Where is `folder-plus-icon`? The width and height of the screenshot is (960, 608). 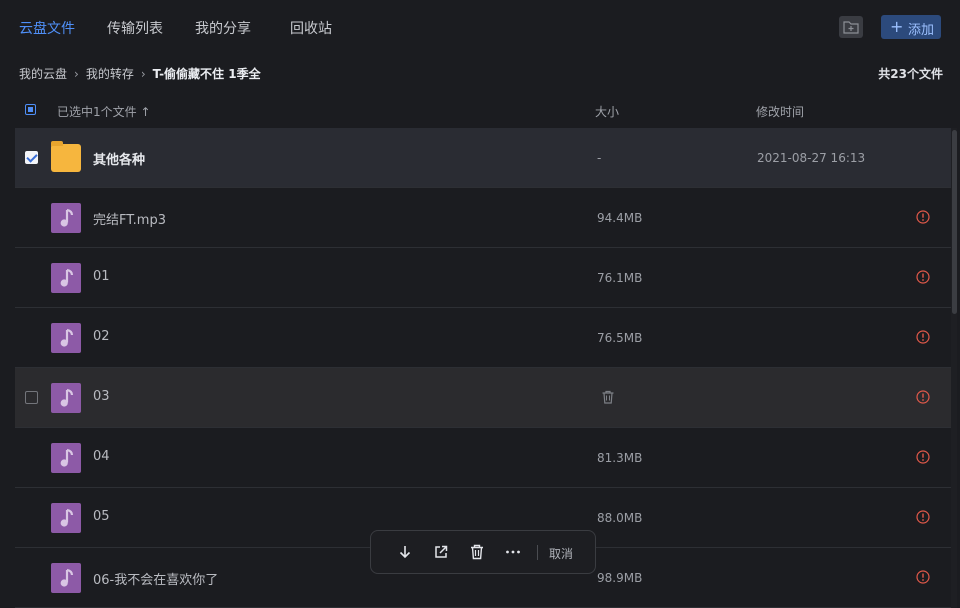
folder-plus-icon is located at coordinates (851, 27).